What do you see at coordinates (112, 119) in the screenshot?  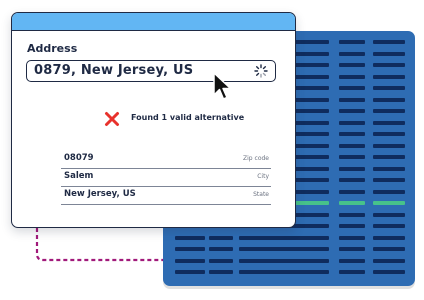 I see `x-mark-icon` at bounding box center [112, 119].